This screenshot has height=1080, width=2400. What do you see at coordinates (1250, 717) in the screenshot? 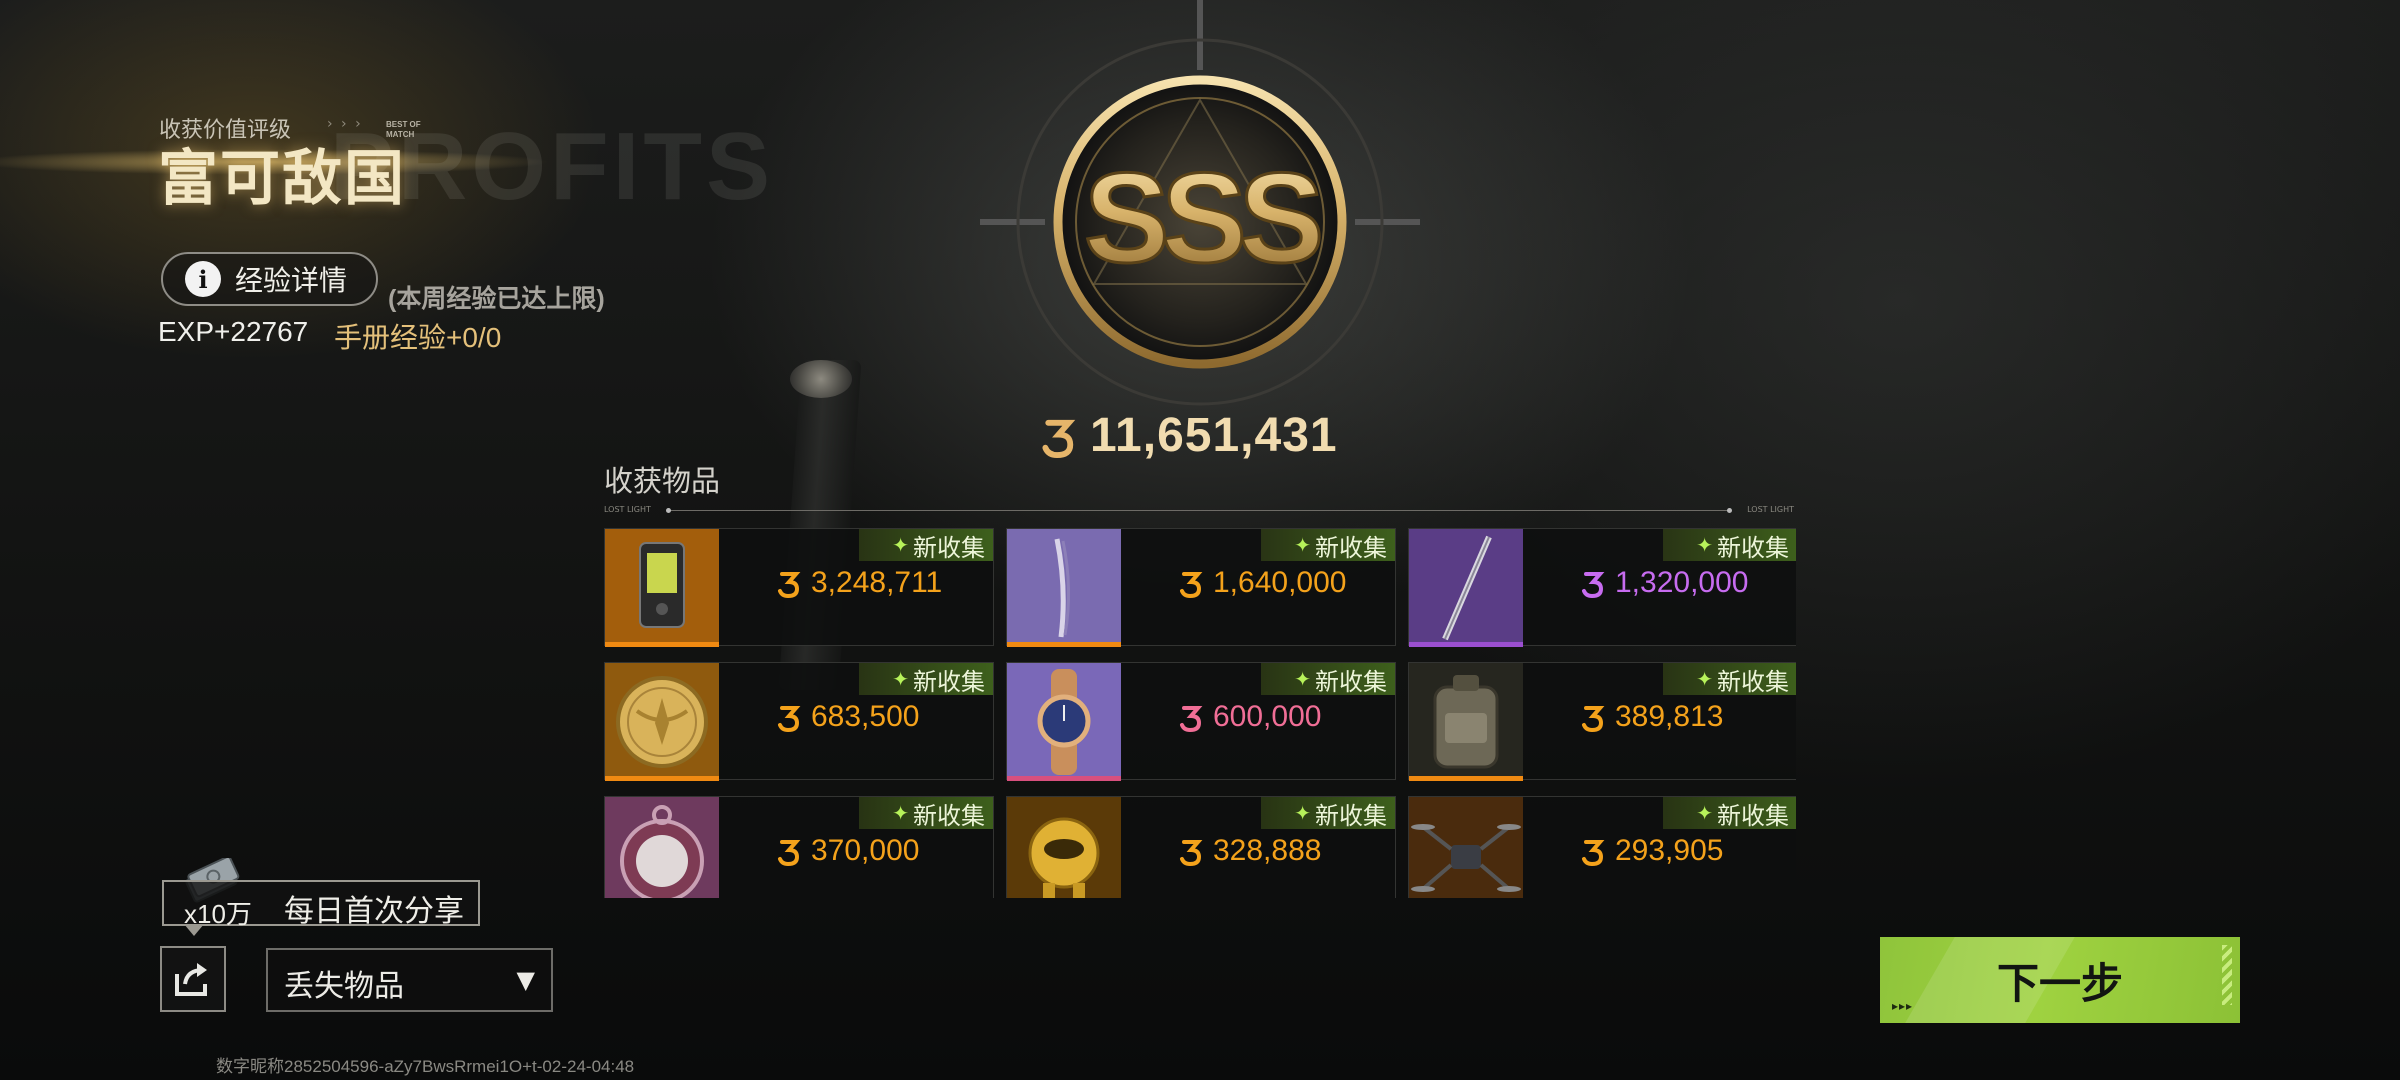
I see `item-value: 600,000` at bounding box center [1250, 717].